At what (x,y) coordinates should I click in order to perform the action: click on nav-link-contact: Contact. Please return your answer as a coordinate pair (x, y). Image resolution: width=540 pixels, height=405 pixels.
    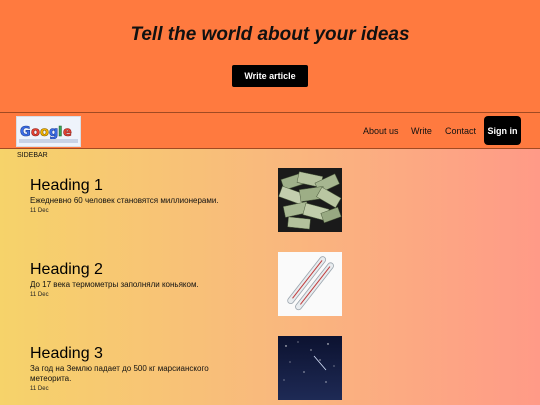
    Looking at the image, I should click on (460, 131).